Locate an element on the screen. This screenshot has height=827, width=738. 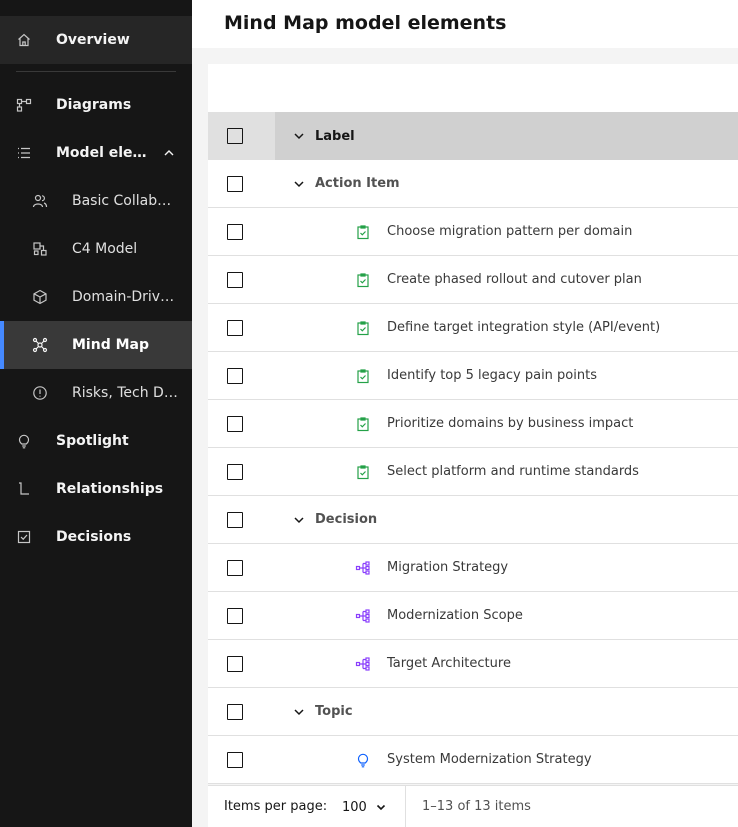
home-icon is located at coordinates (24, 40).